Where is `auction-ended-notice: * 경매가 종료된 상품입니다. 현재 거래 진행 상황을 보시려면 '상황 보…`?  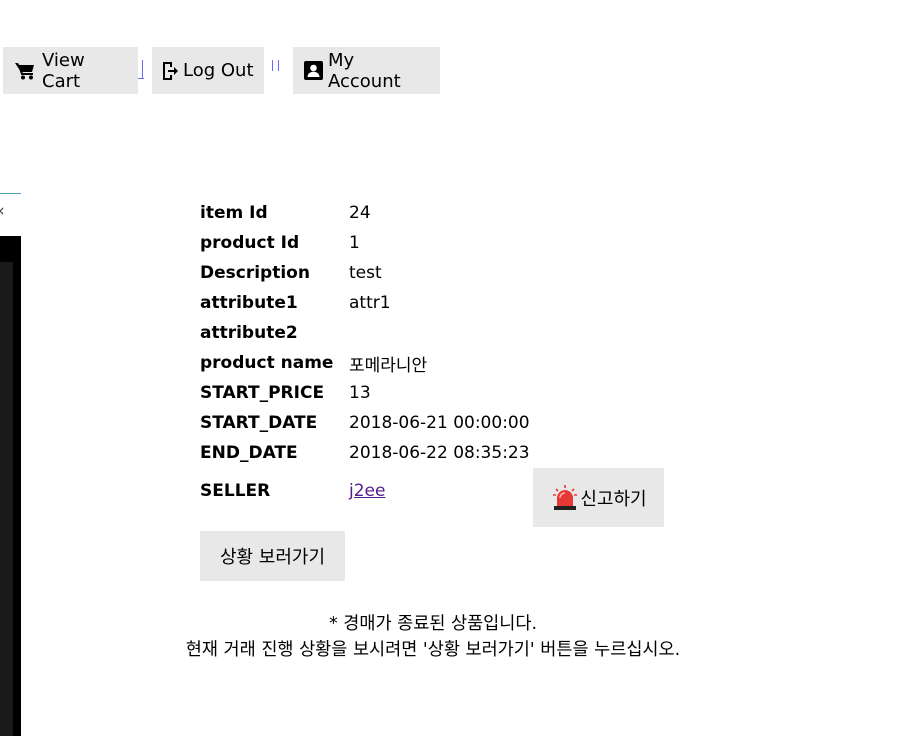 auction-ended-notice: * 경매가 종료된 상품입니다. 현재 거래 진행 상황을 보시려면 '상황 보… is located at coordinates (433, 637).